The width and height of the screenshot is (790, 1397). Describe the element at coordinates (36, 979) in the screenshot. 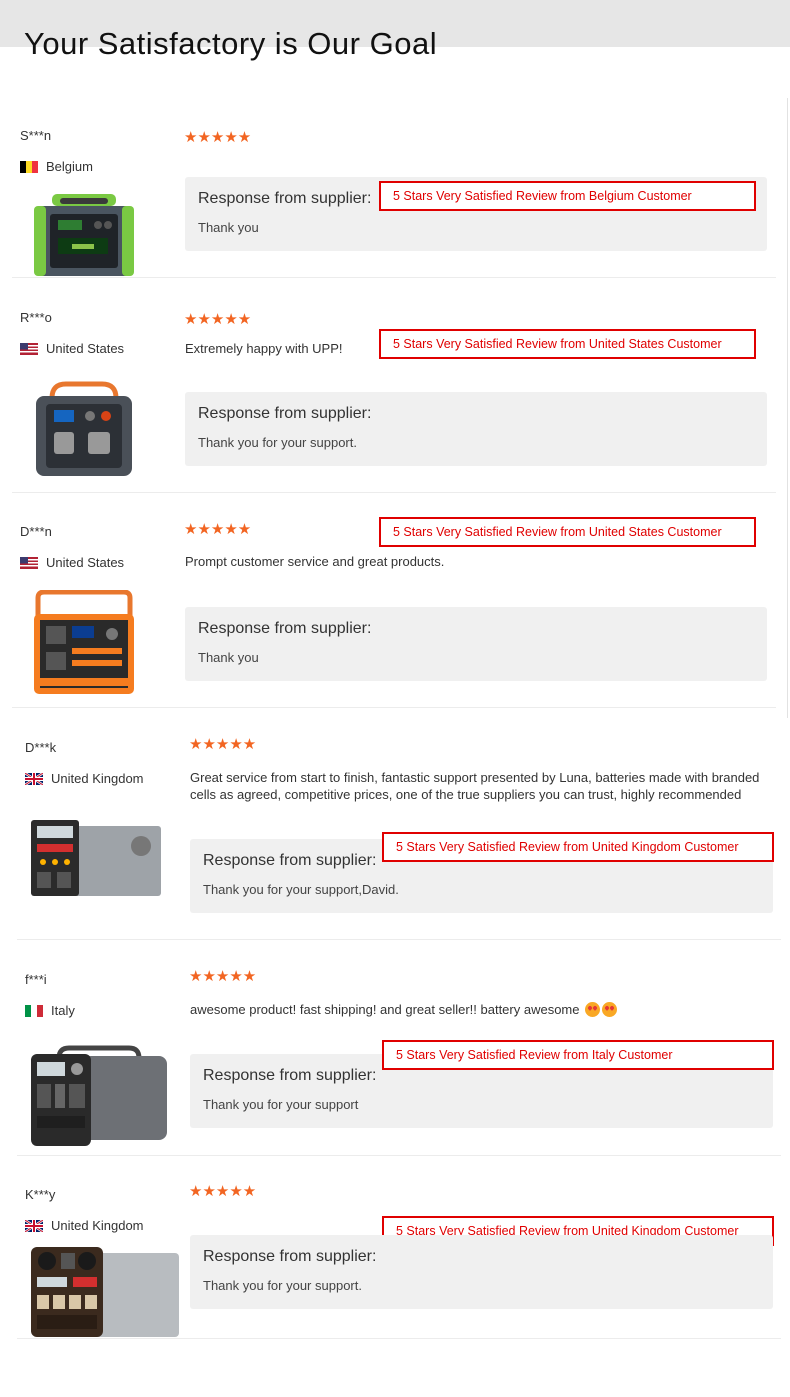

I see `reviewer-name: f***i` at that location.